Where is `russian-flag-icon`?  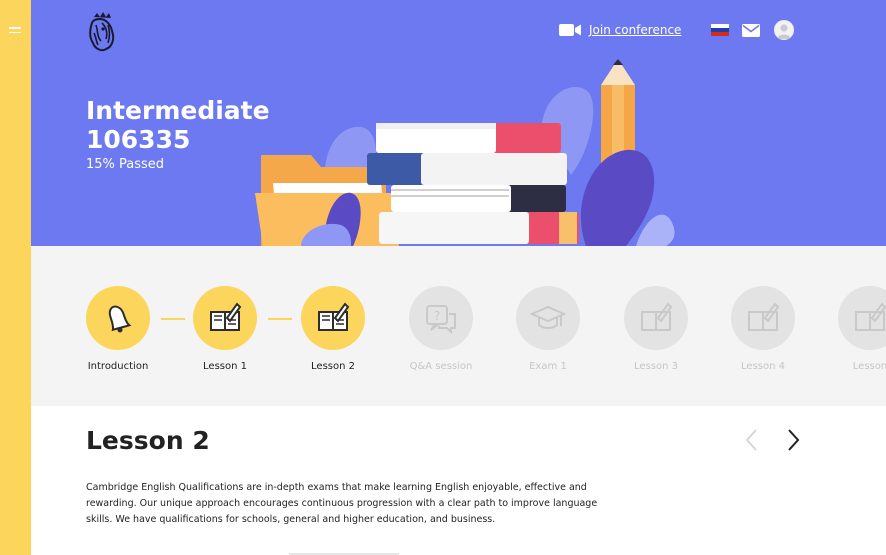 russian-flag-icon is located at coordinates (720, 30).